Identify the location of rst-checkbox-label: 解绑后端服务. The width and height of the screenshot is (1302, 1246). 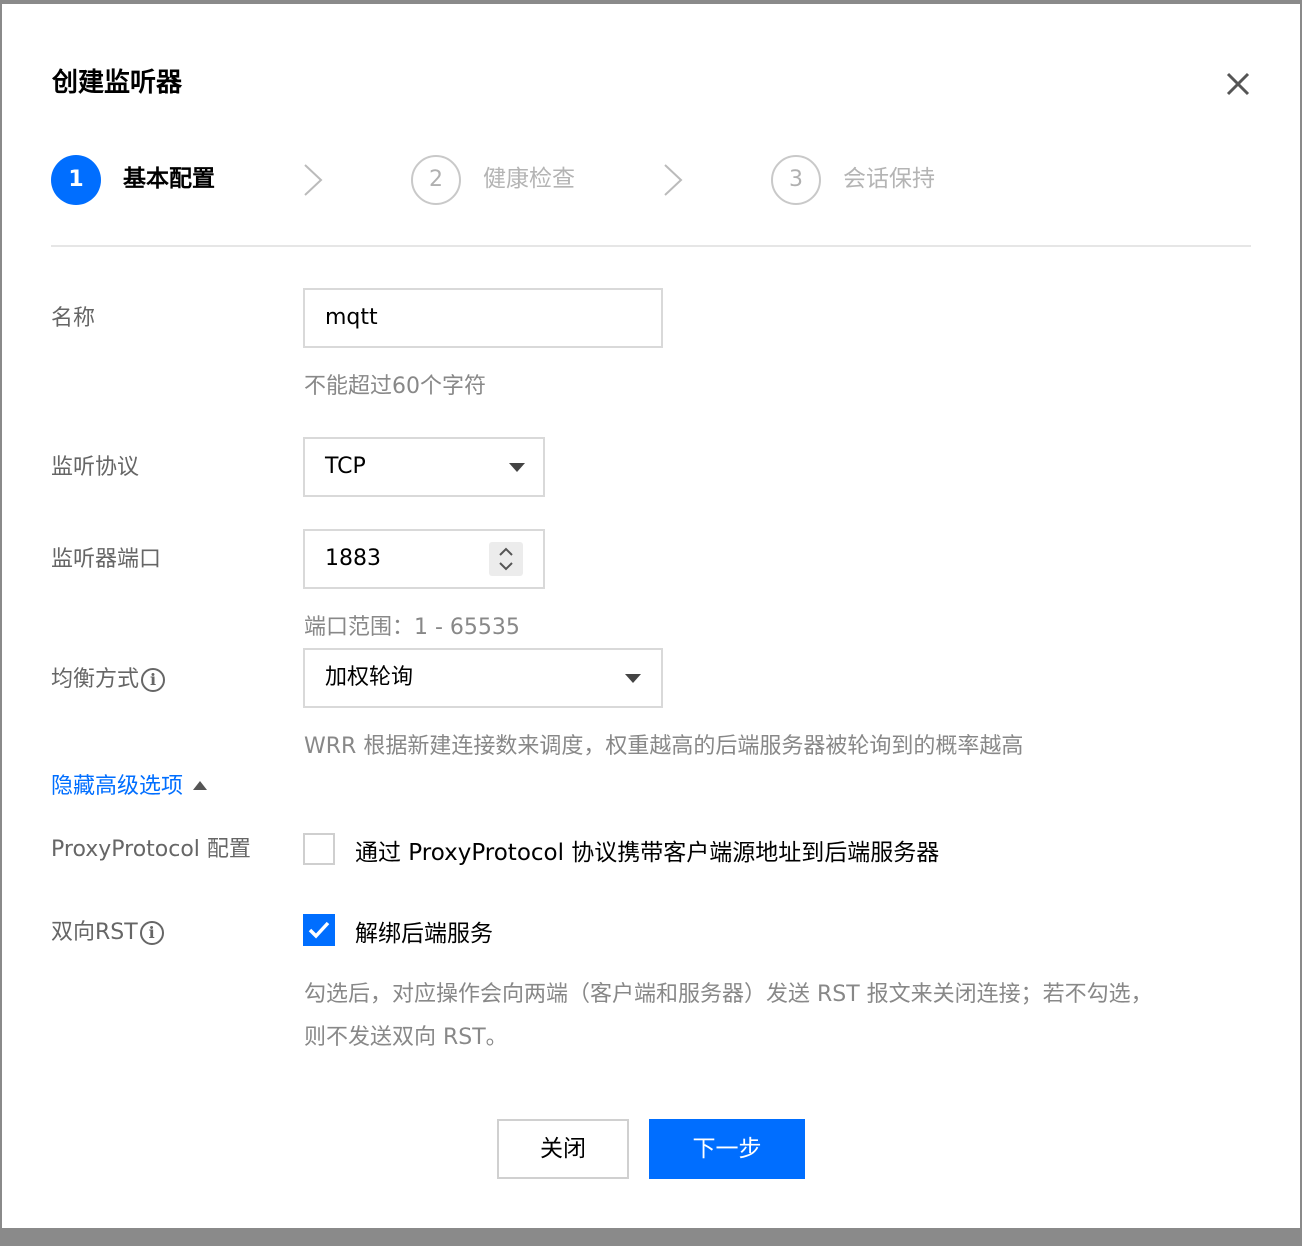
(424, 934).